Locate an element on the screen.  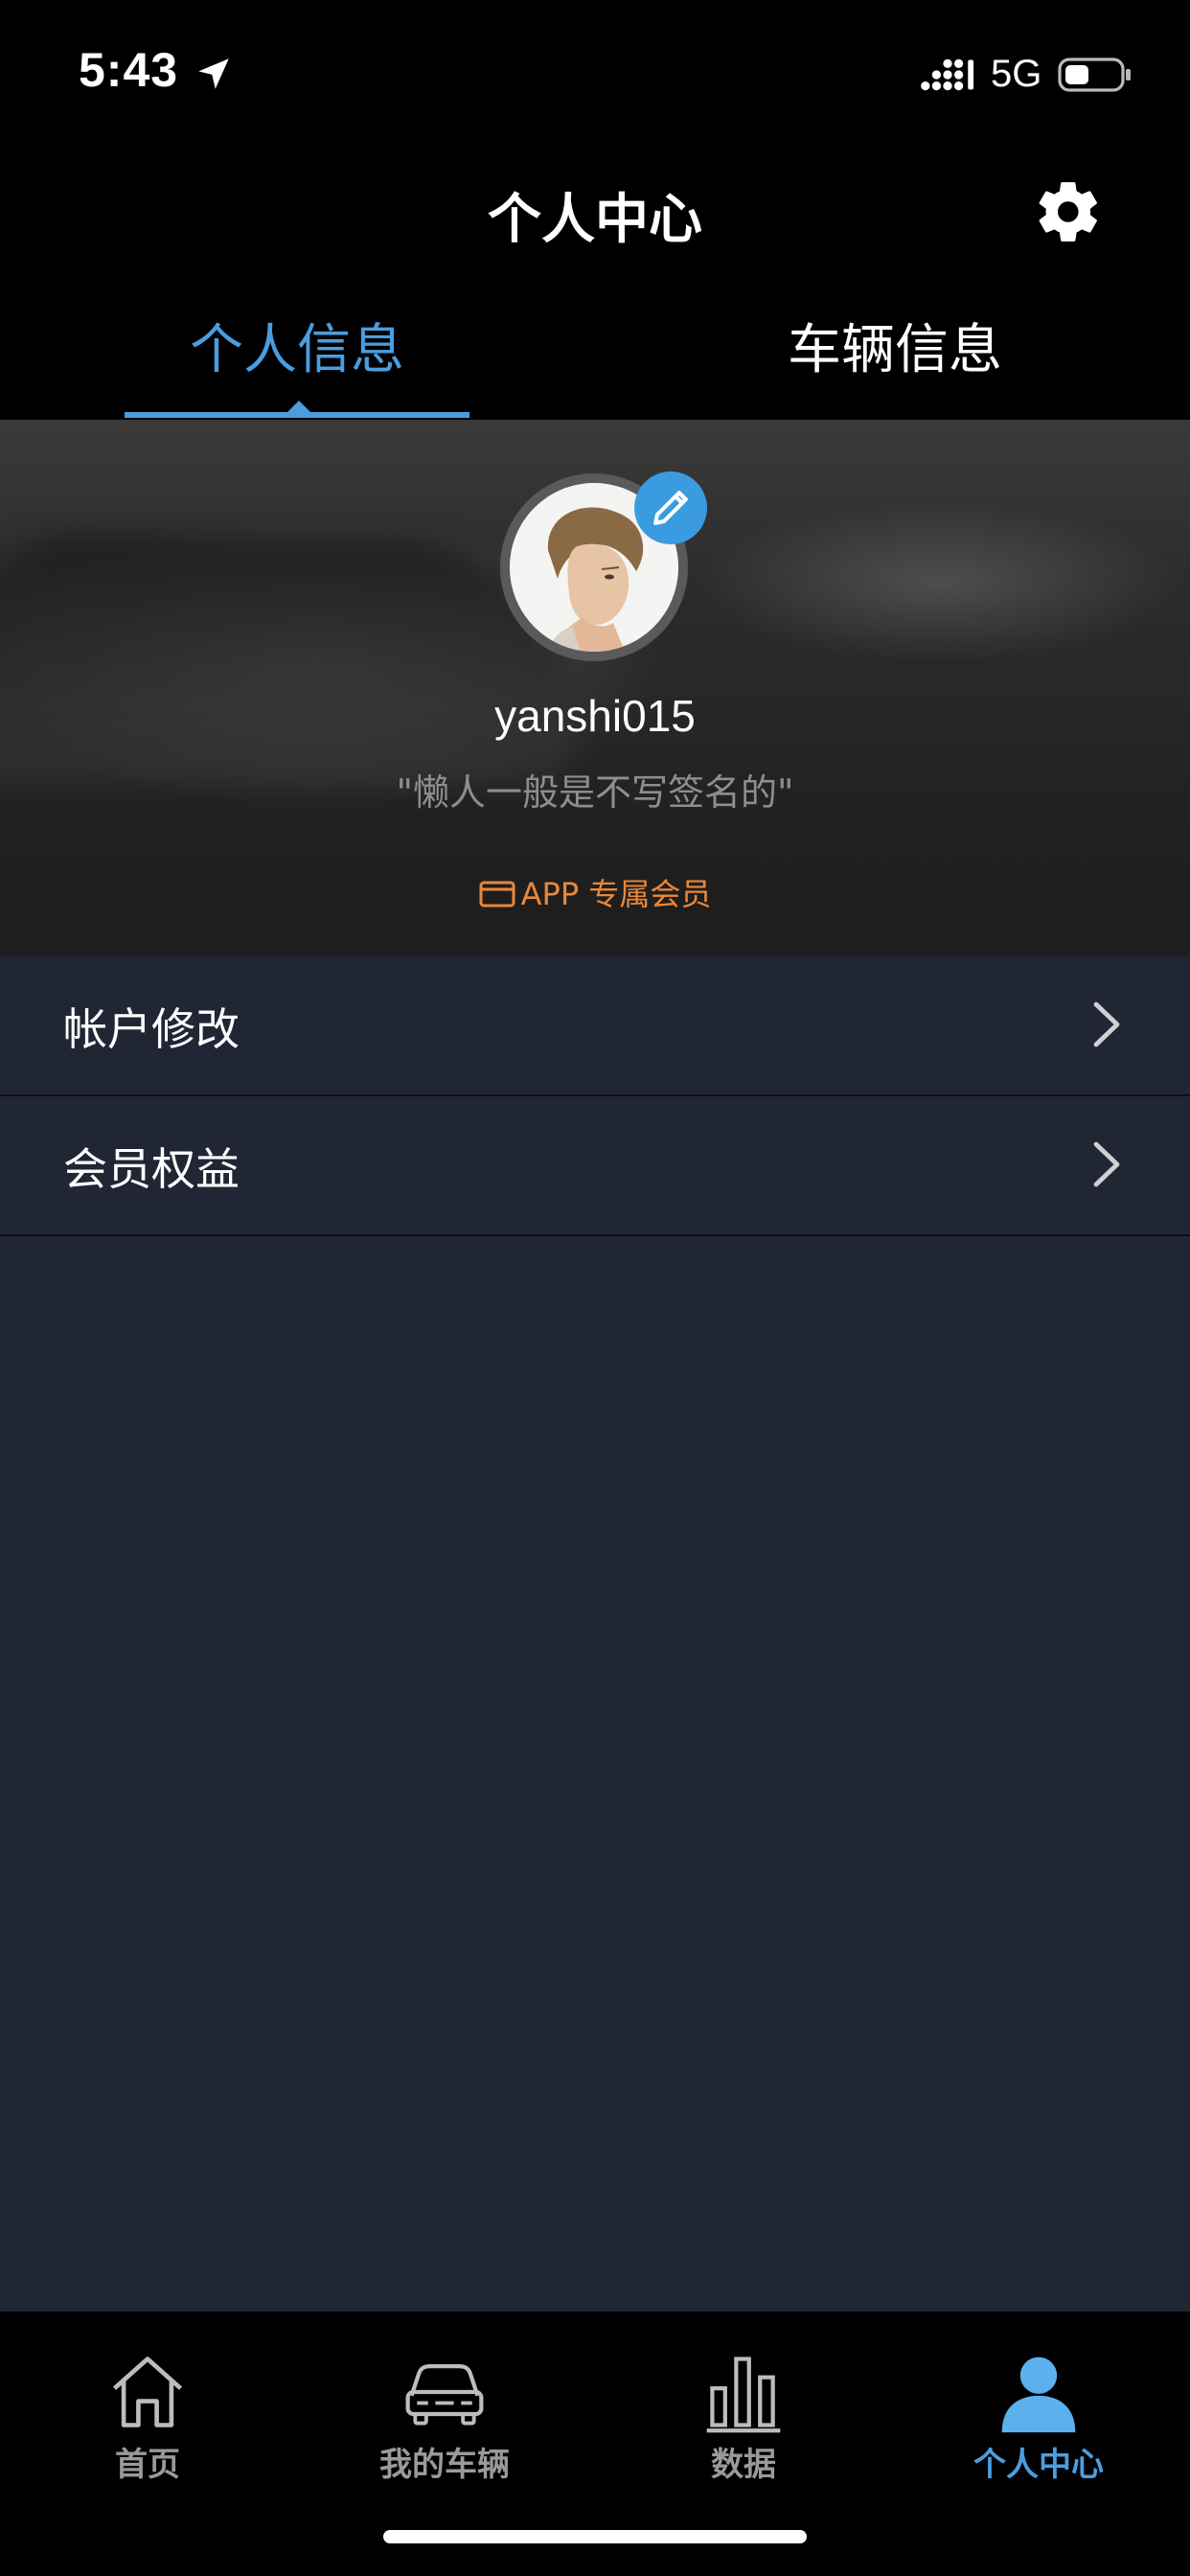
tabbar-home: 首页 is located at coordinates (148, 2407).